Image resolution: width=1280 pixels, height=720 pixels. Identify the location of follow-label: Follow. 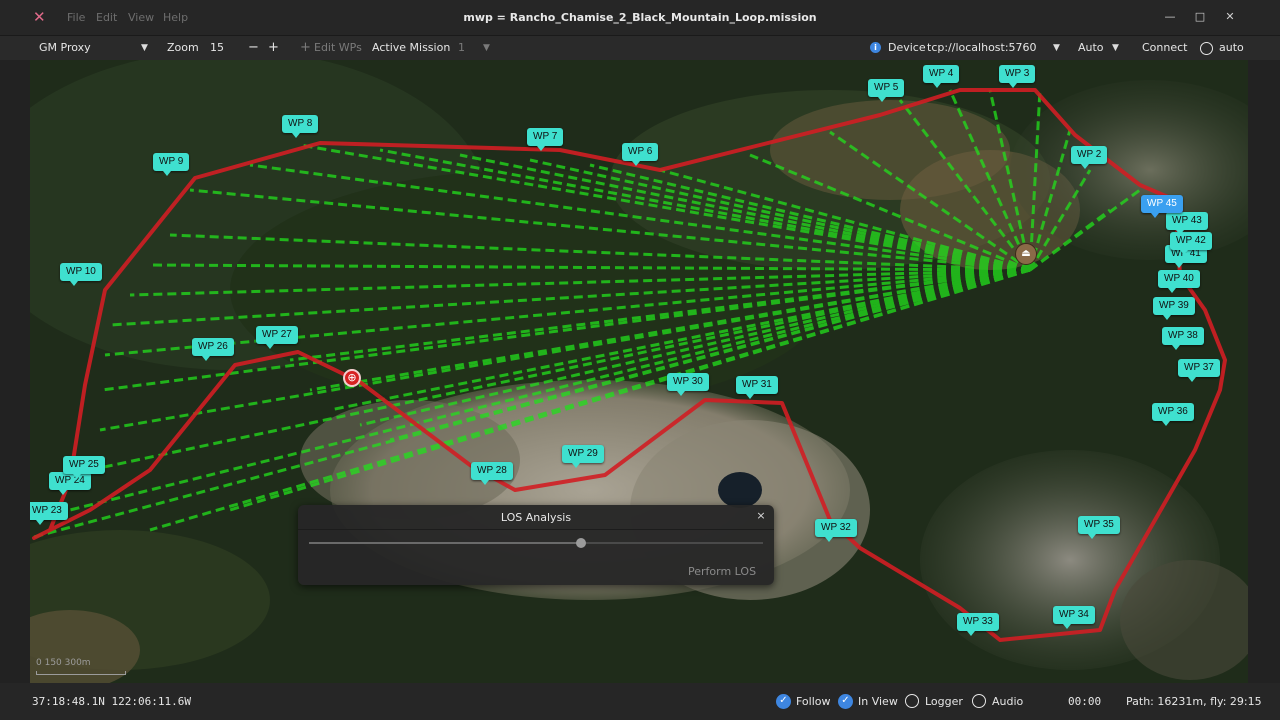
(813, 701).